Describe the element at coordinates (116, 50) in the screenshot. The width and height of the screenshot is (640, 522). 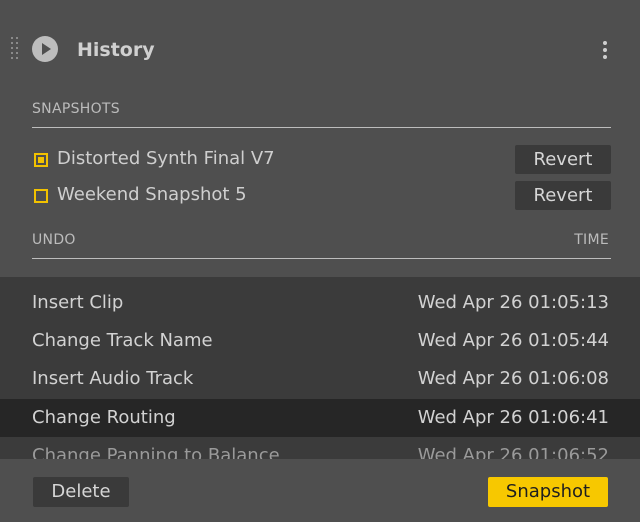
I see `panel-title: History` at that location.